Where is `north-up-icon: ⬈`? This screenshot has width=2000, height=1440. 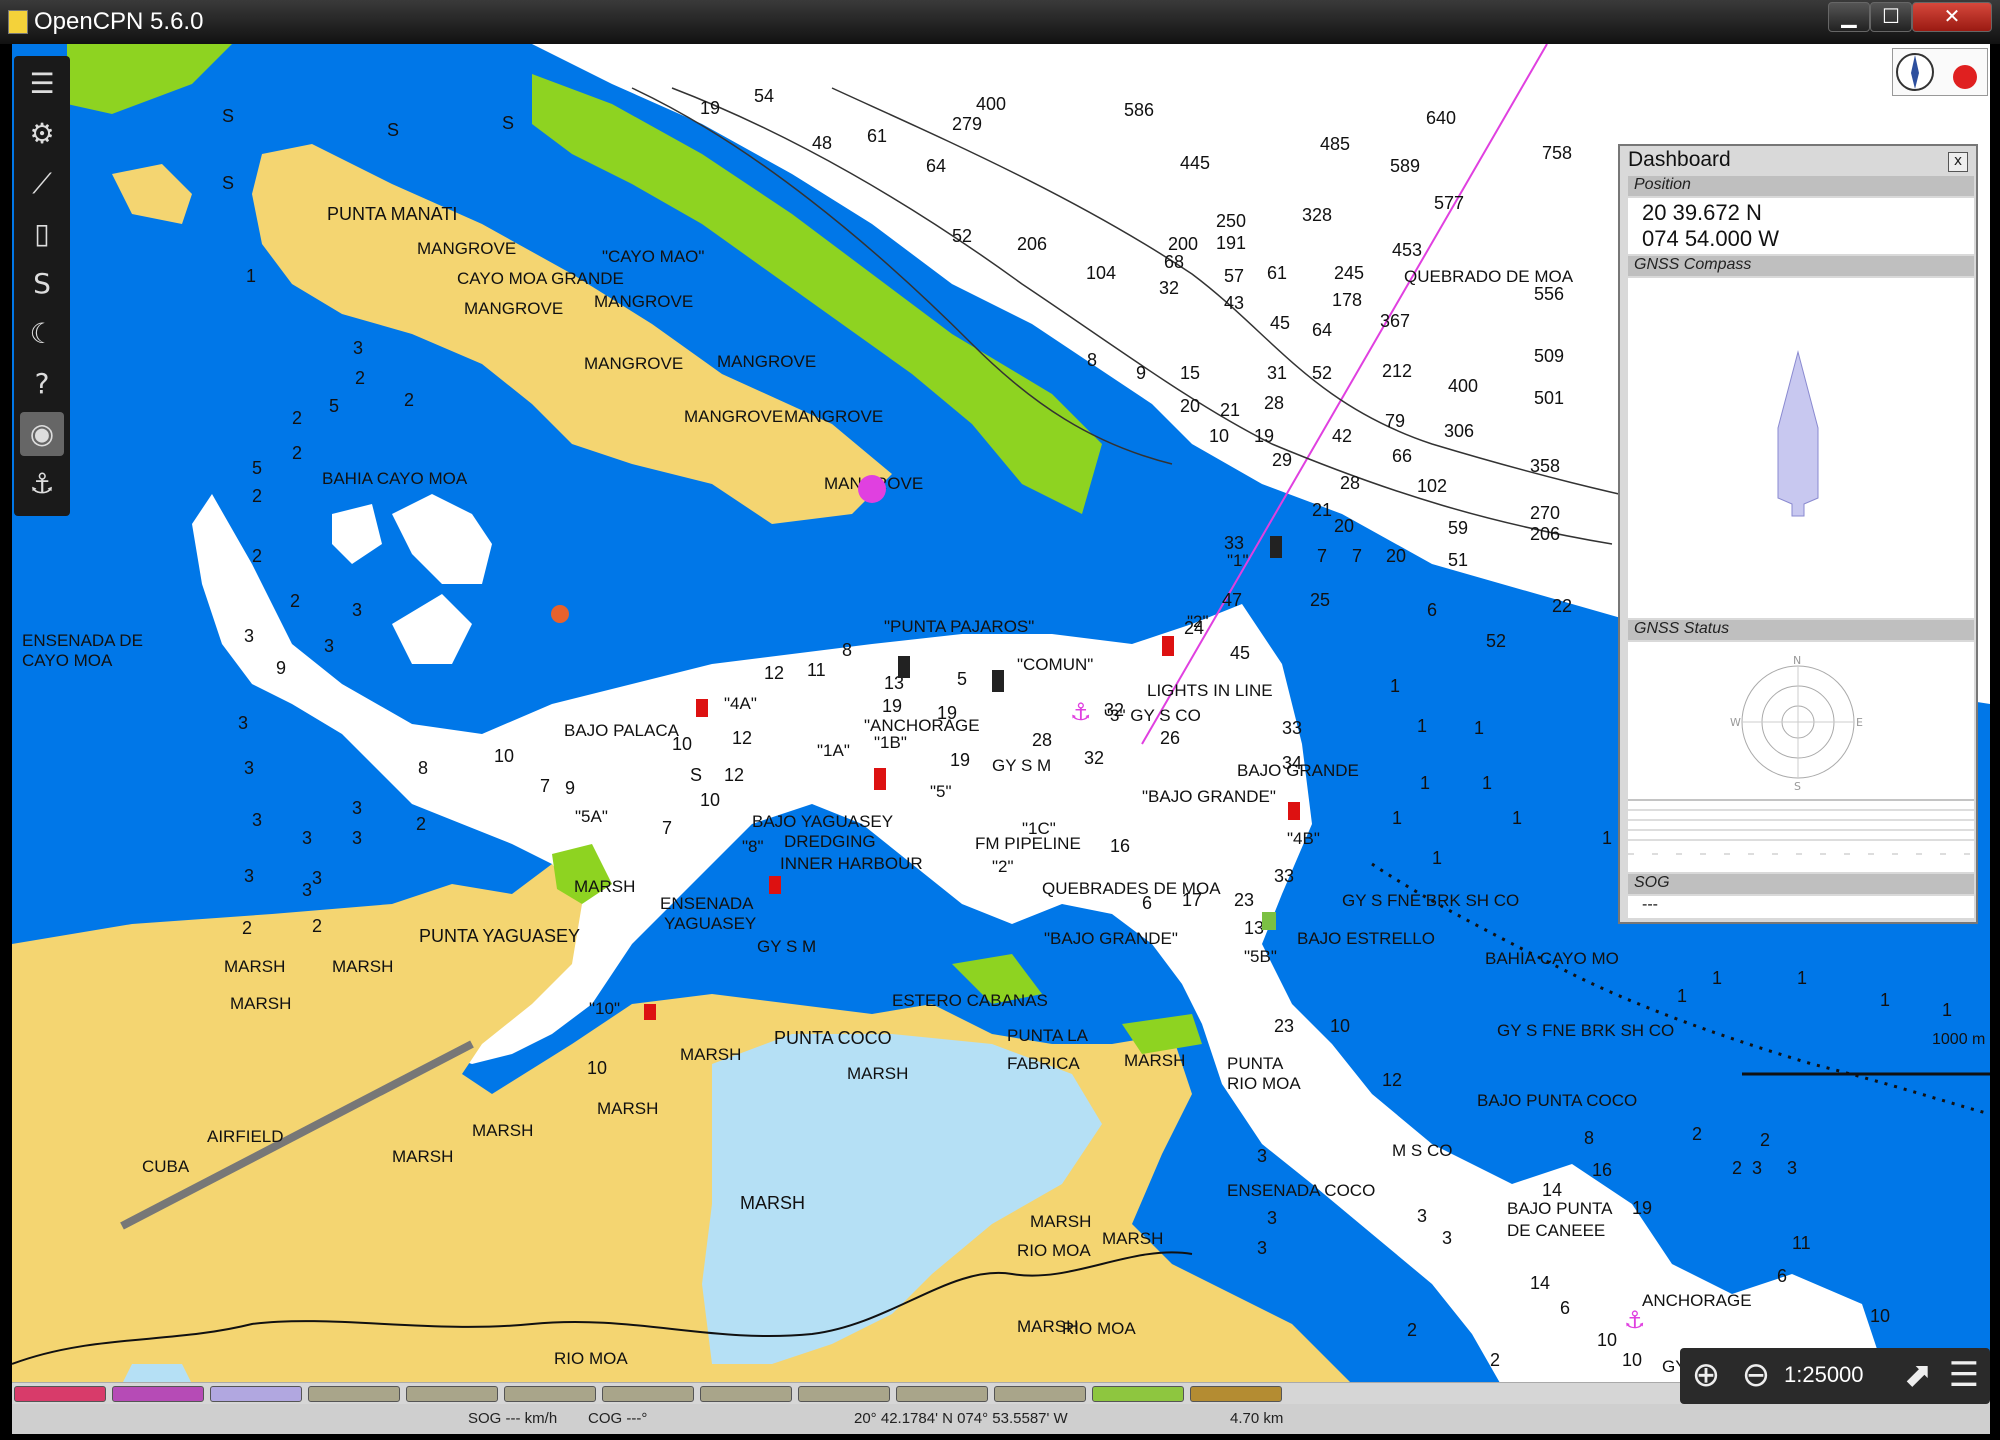 north-up-icon: ⬈ is located at coordinates (1918, 1376).